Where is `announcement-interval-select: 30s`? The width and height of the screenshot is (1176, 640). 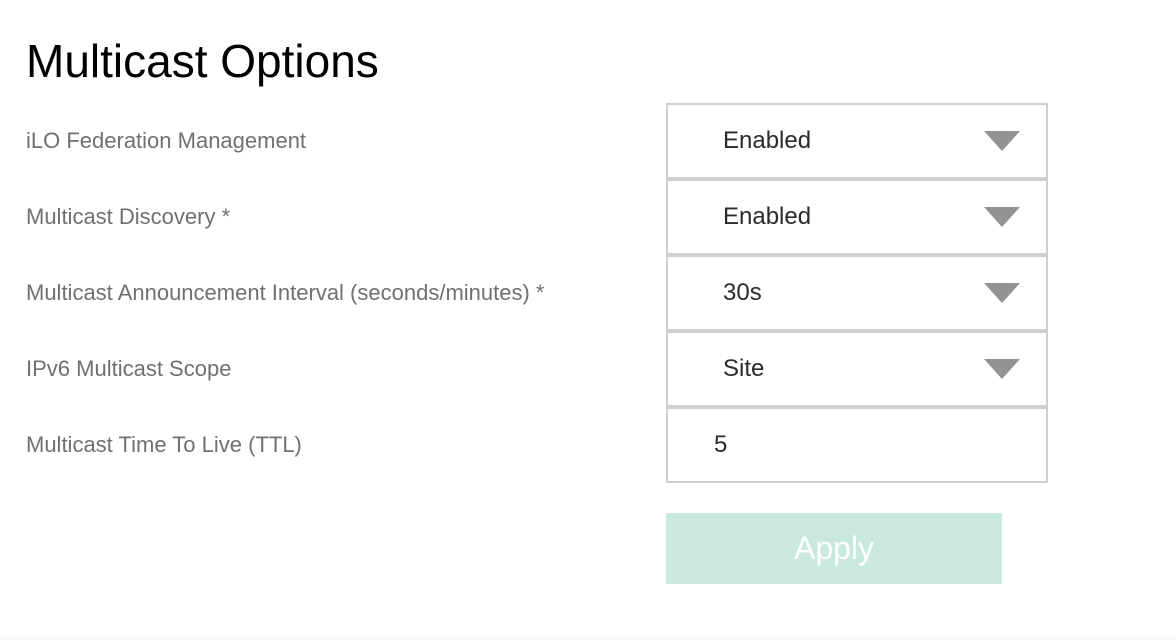 announcement-interval-select: 30s is located at coordinates (857, 293).